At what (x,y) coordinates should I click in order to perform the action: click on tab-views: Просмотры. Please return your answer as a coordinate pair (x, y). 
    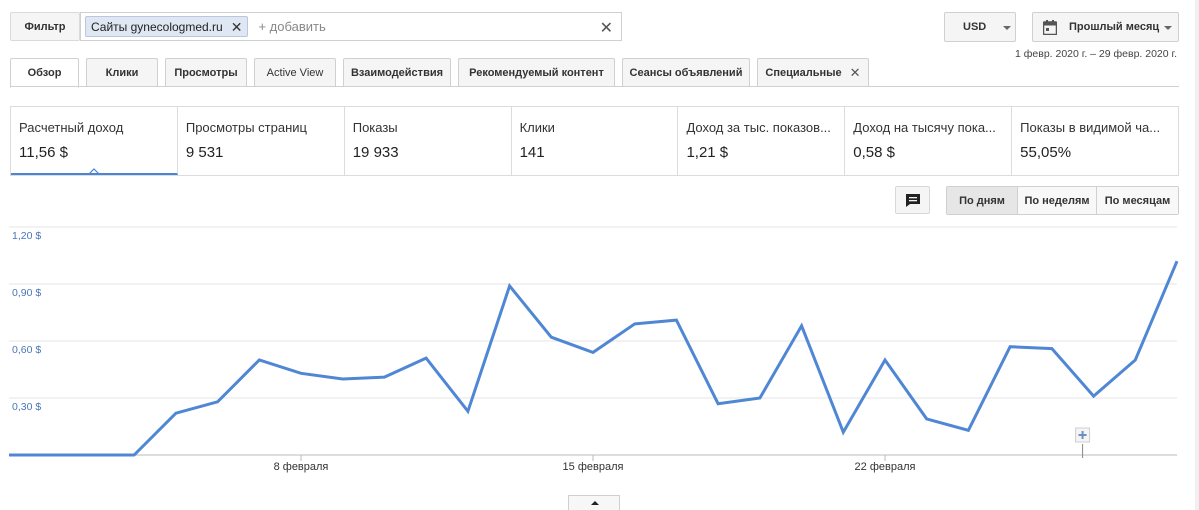
    Looking at the image, I should click on (206, 72).